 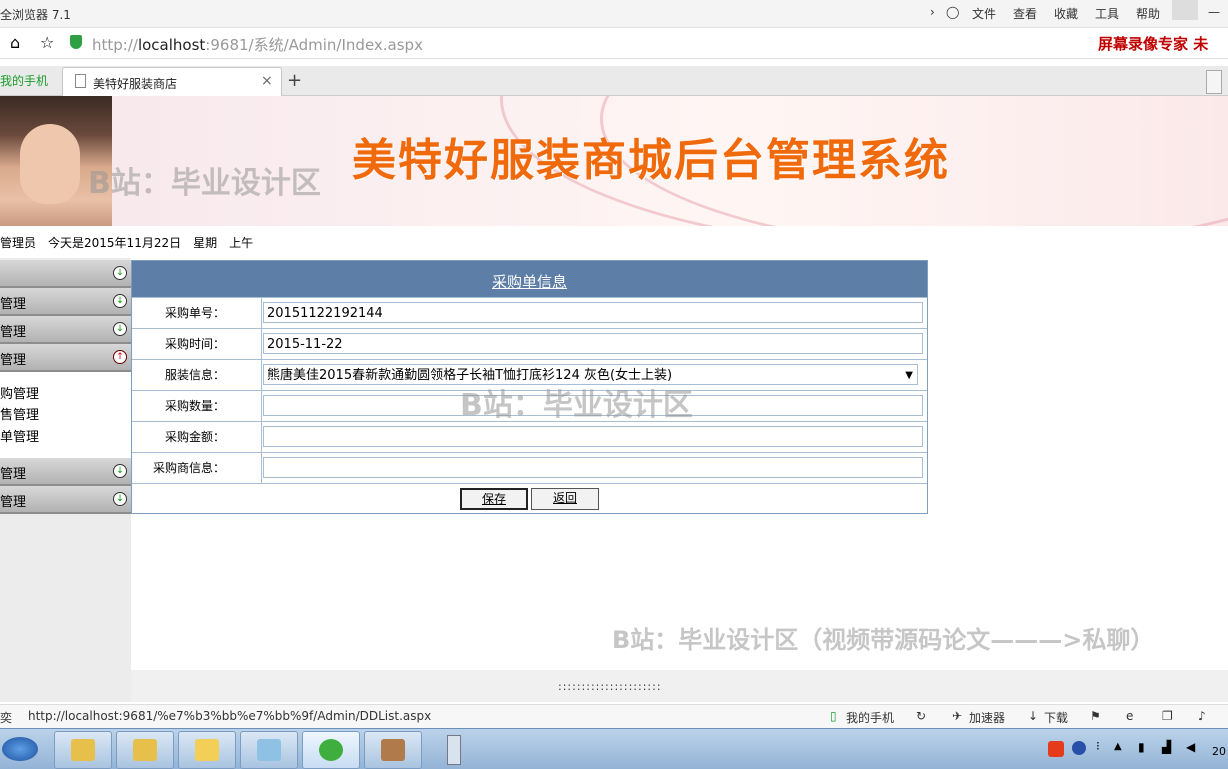 What do you see at coordinates (1202, 716) in the screenshot?
I see `volume-icon: ♪` at bounding box center [1202, 716].